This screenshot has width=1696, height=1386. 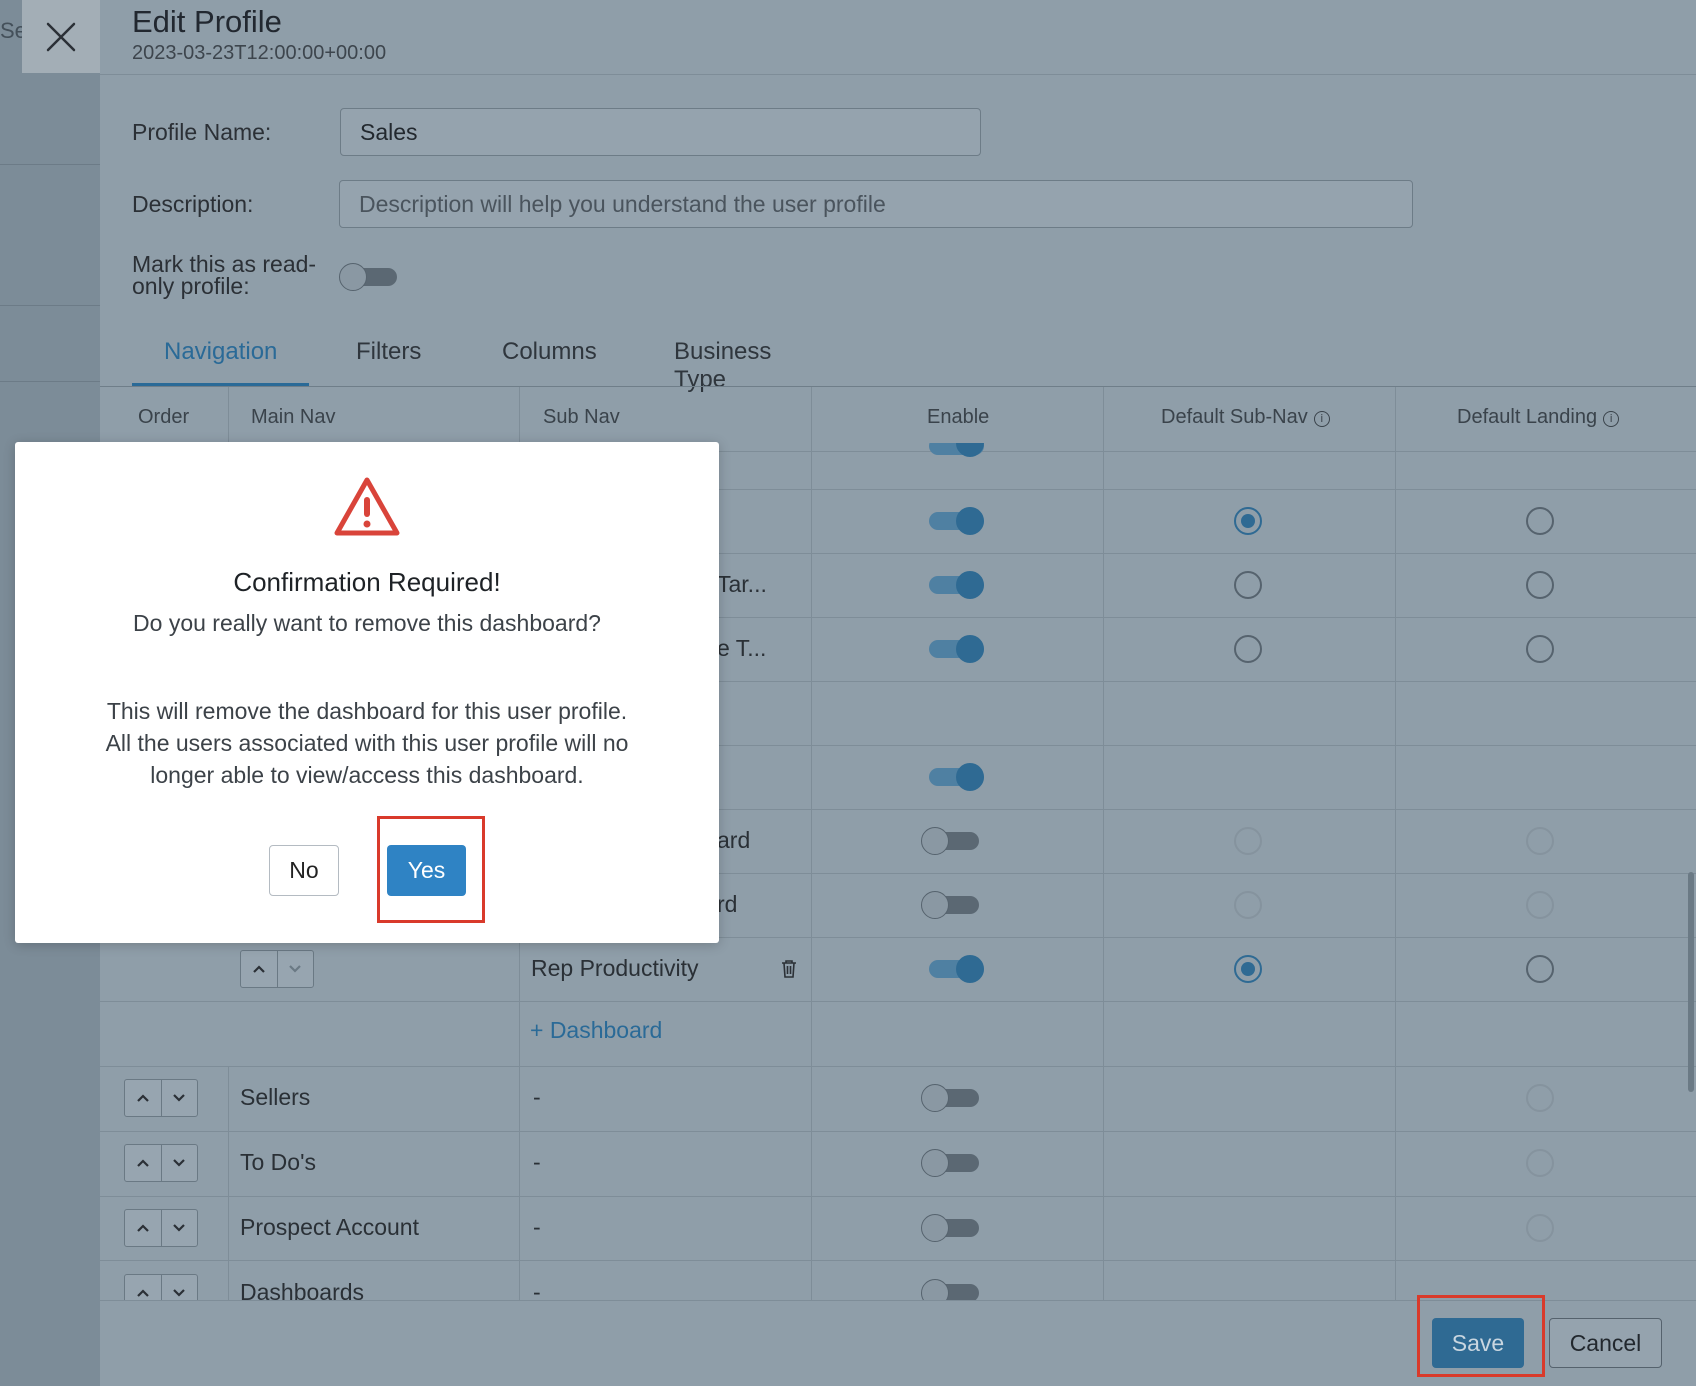 What do you see at coordinates (596, 1030) in the screenshot?
I see `add-dashboard-link: + Dashboard` at bounding box center [596, 1030].